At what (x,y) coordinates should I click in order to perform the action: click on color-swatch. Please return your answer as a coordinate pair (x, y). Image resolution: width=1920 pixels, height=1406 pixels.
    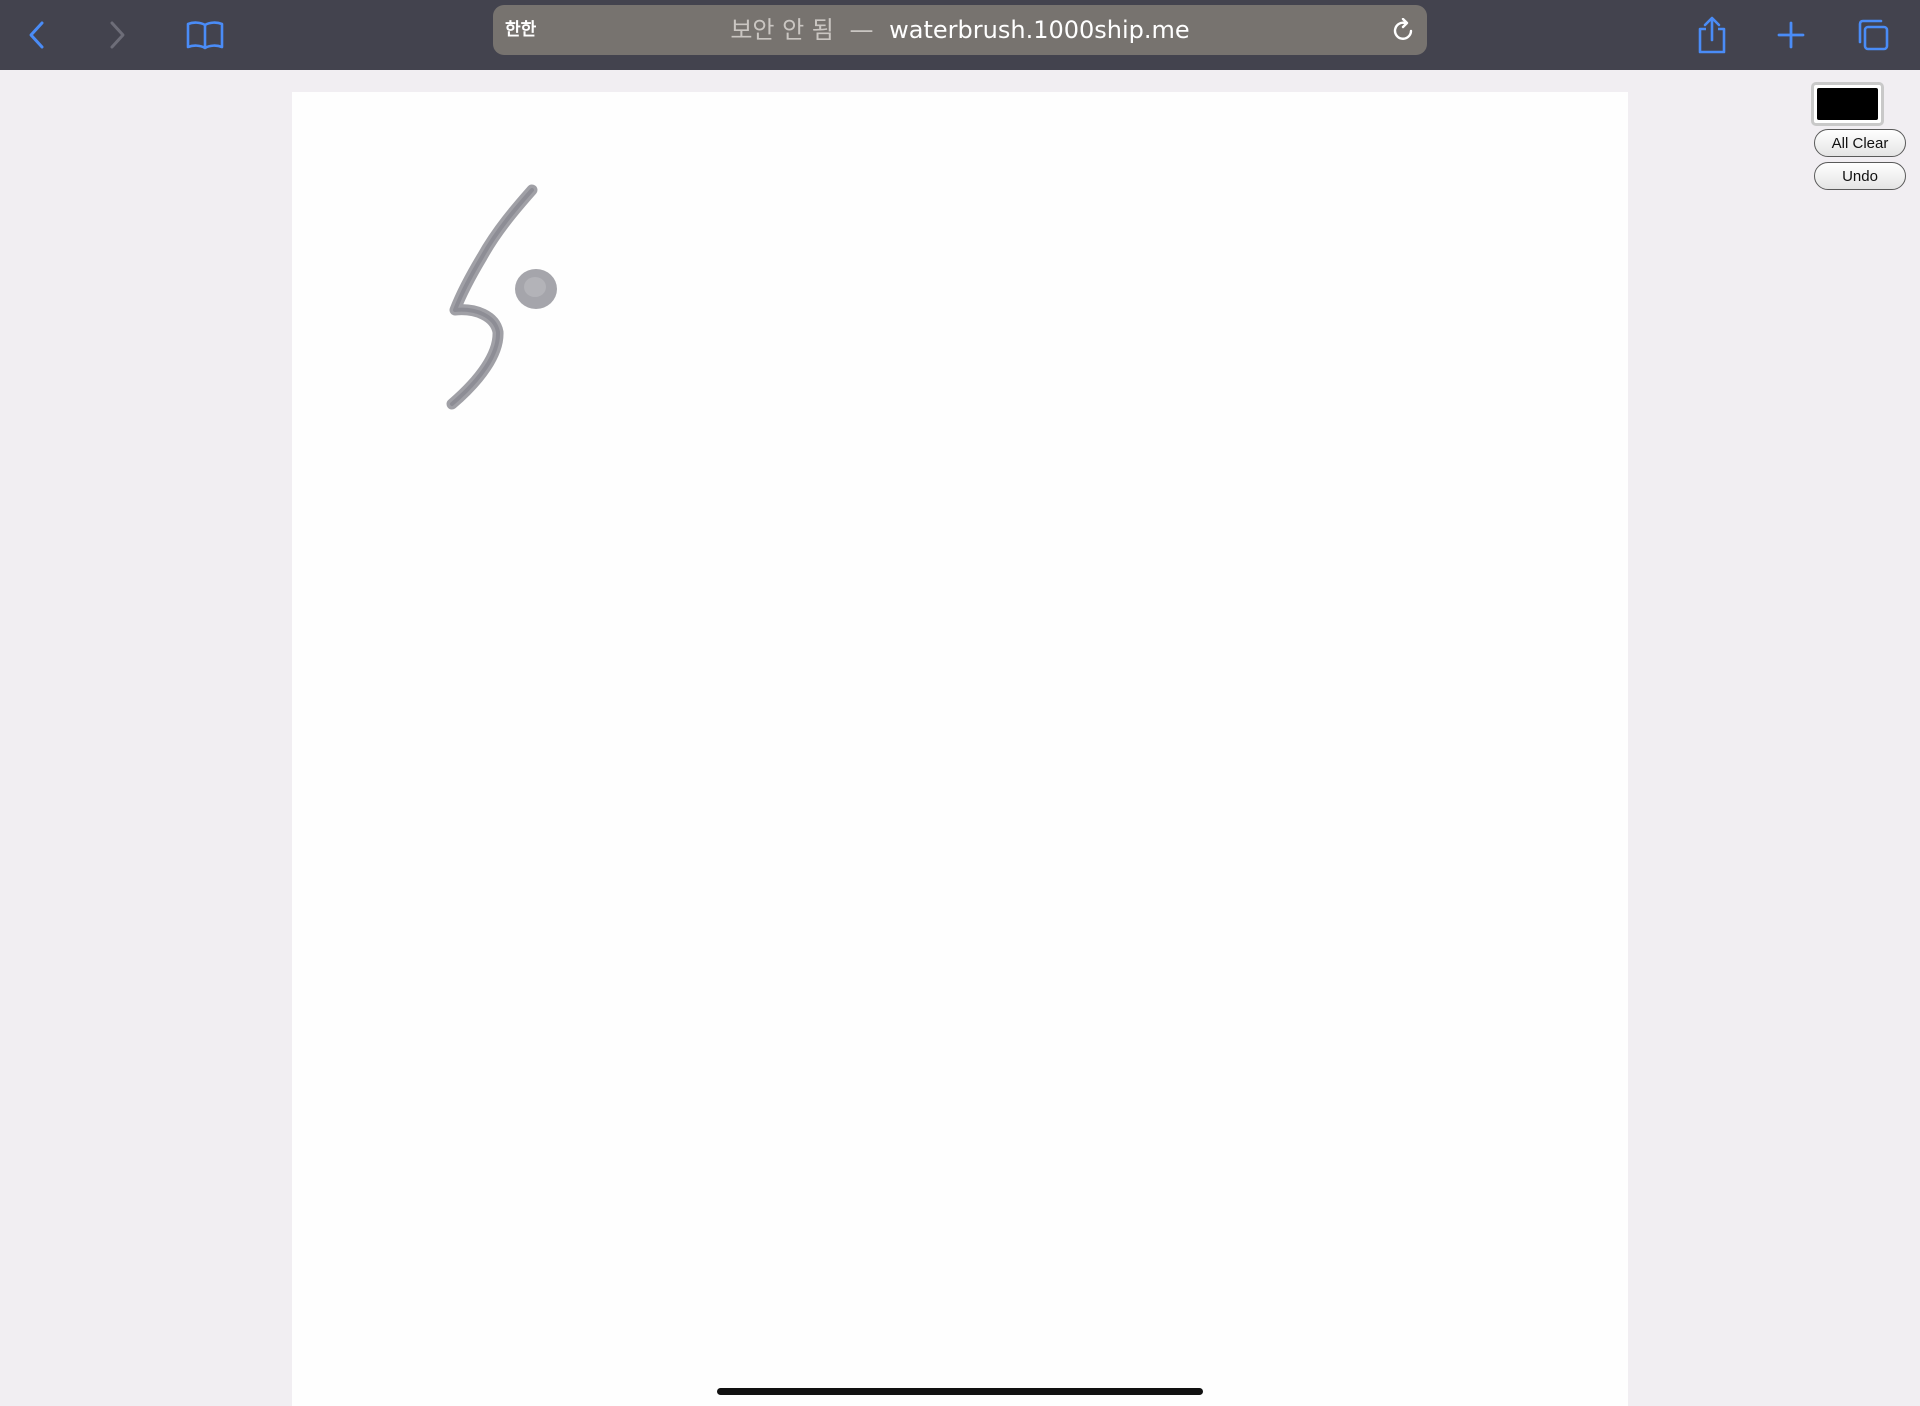
    Looking at the image, I should click on (1847, 104).